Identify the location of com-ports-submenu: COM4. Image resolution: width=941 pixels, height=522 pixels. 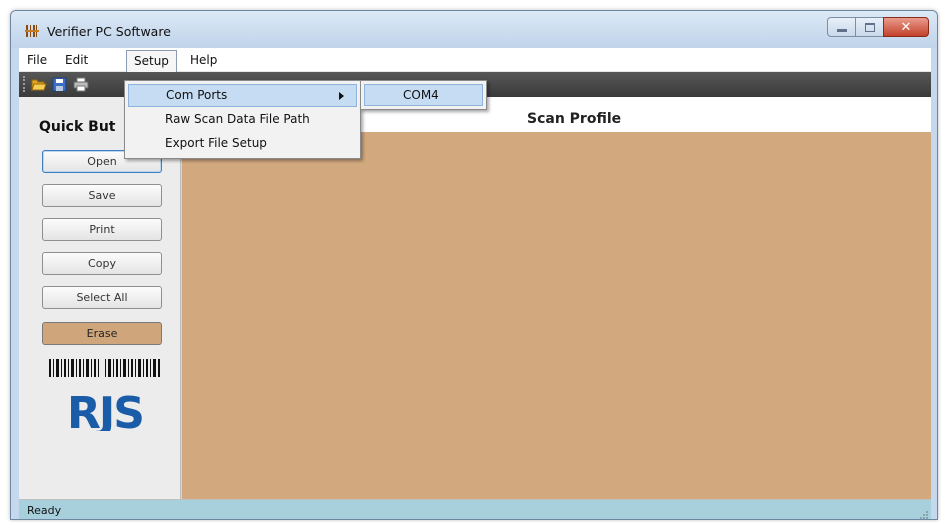
(423, 95).